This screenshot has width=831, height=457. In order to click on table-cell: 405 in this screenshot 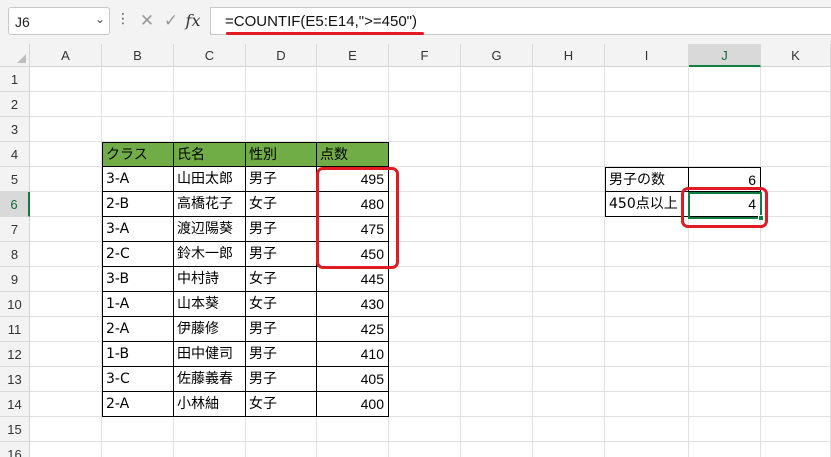, I will do `click(353, 379)`.